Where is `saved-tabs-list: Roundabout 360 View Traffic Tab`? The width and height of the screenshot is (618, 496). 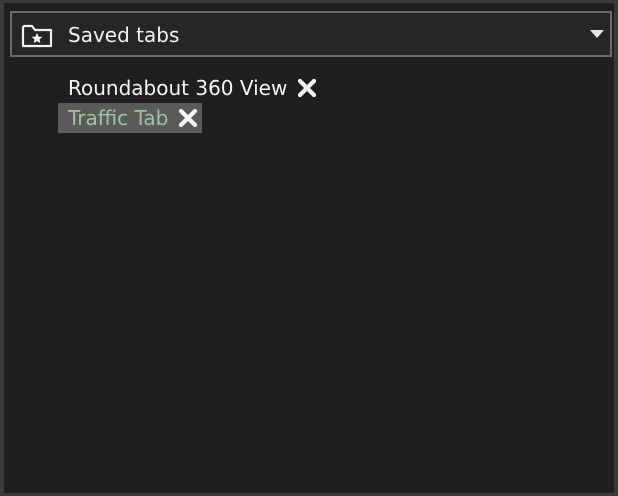 saved-tabs-list: Roundabout 360 View Traffic Tab is located at coordinates (189, 103).